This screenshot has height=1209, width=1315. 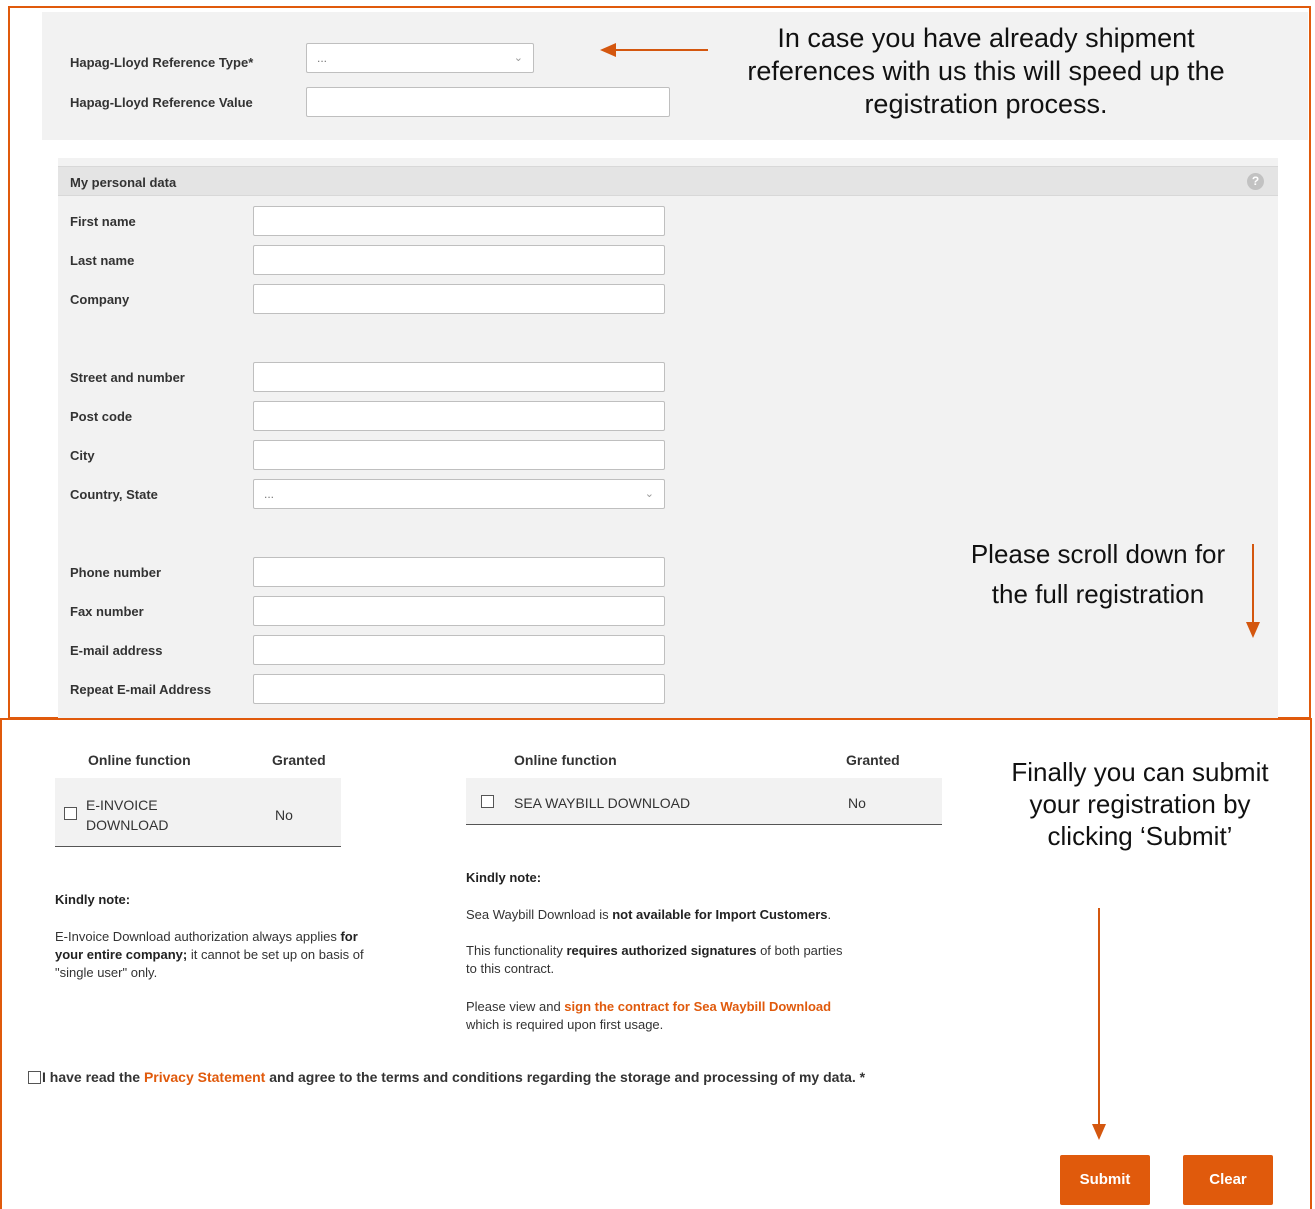 What do you see at coordinates (100, 299) in the screenshot?
I see `company-label: Company` at bounding box center [100, 299].